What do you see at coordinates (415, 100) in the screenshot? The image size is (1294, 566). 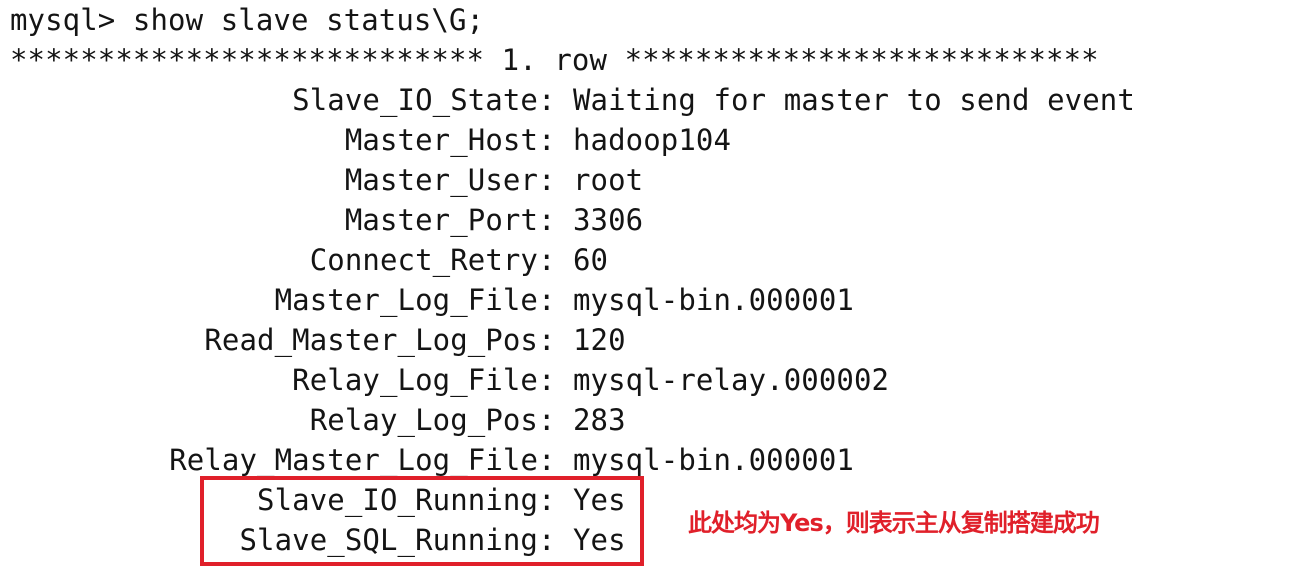 I see `field-key: Slave_IO_State` at bounding box center [415, 100].